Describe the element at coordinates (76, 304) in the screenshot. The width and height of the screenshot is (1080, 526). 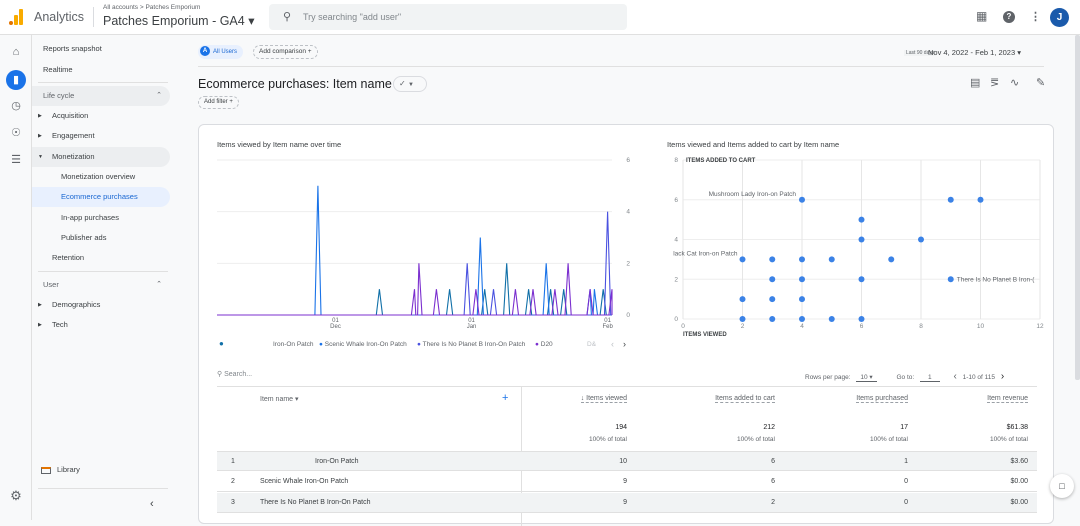
I see `nav-demographics-label: Demographics` at that location.